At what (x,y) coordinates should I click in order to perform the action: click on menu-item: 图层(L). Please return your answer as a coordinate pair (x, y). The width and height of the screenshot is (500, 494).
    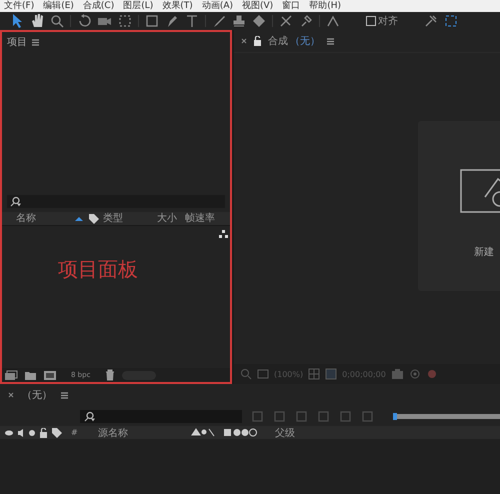
    Looking at the image, I should click on (138, 6).